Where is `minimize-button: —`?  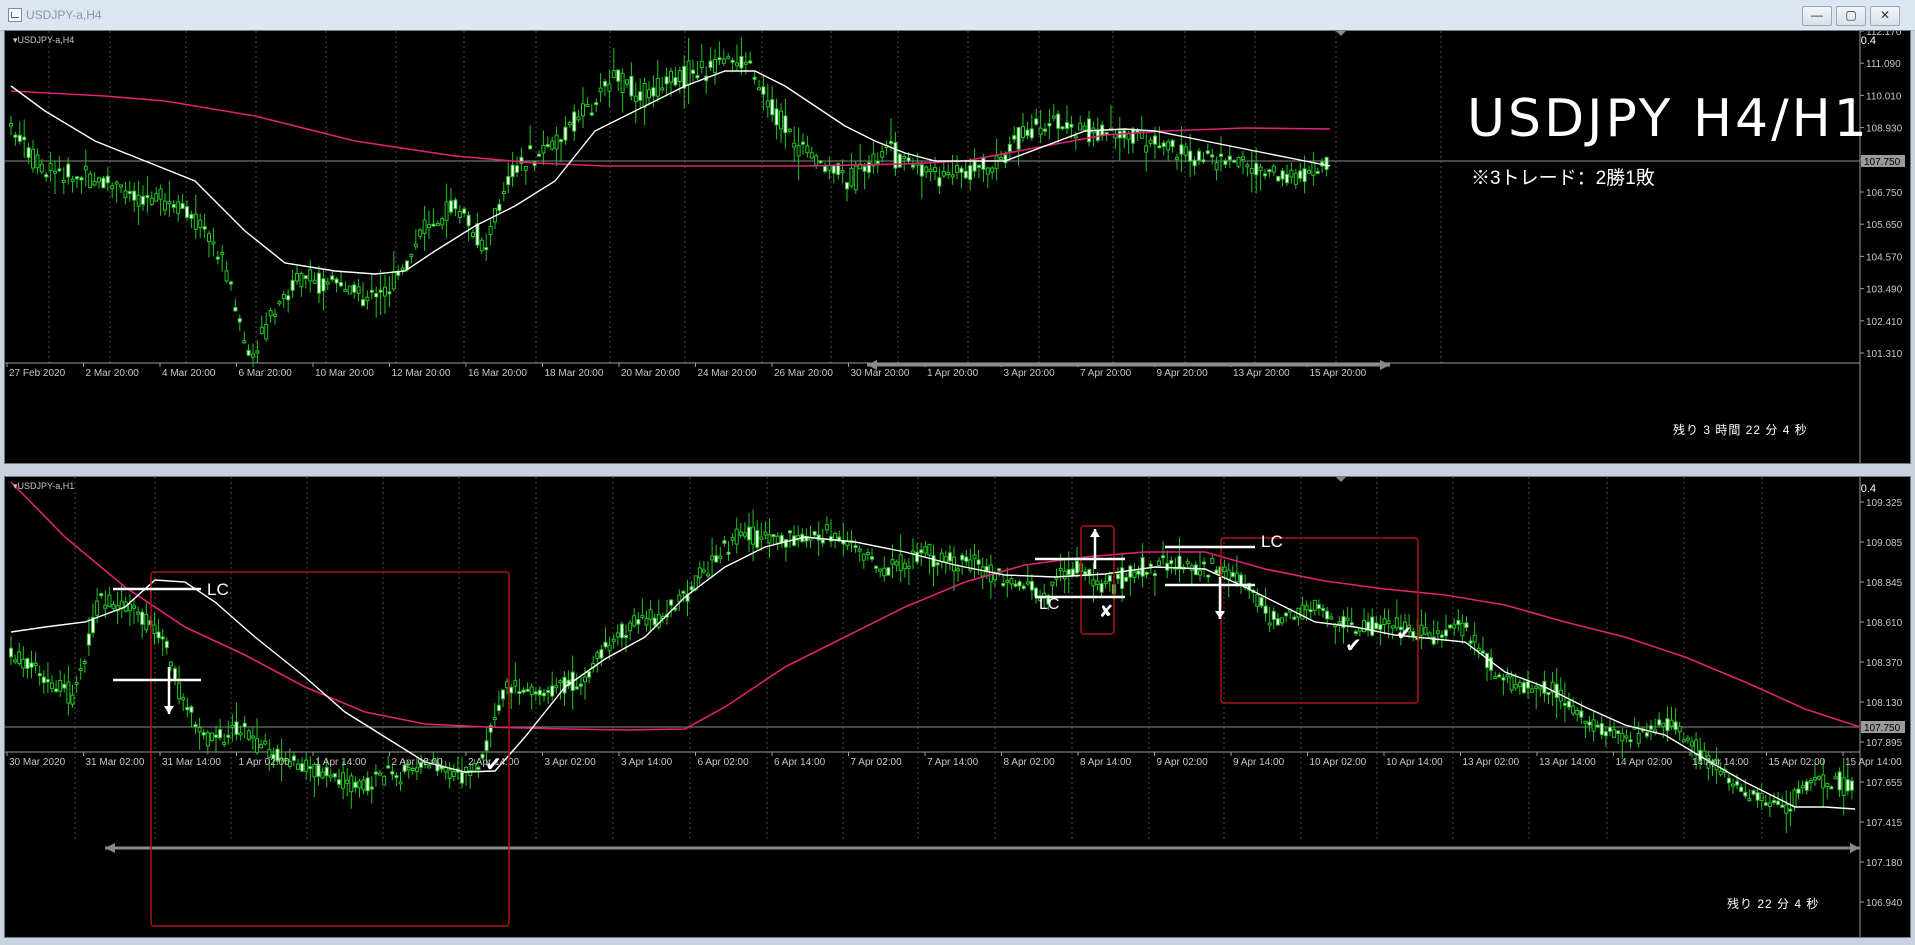 minimize-button: — is located at coordinates (1817, 16).